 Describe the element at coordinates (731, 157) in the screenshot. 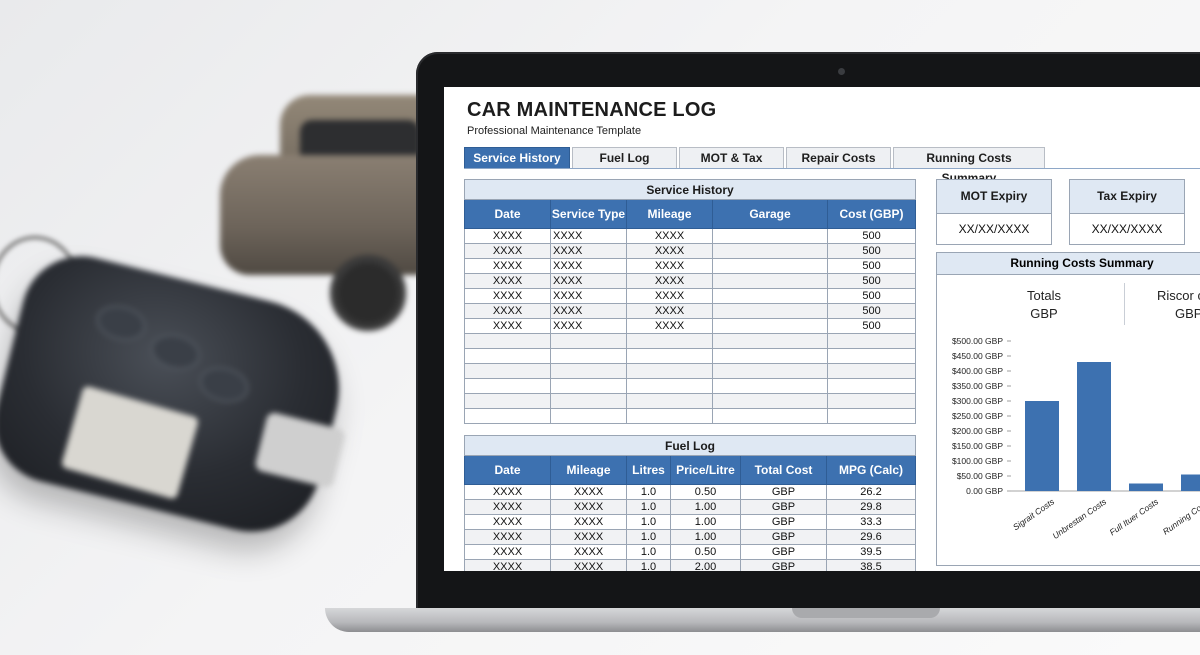

I see `tab-mot-tax: MOT & Tax` at that location.